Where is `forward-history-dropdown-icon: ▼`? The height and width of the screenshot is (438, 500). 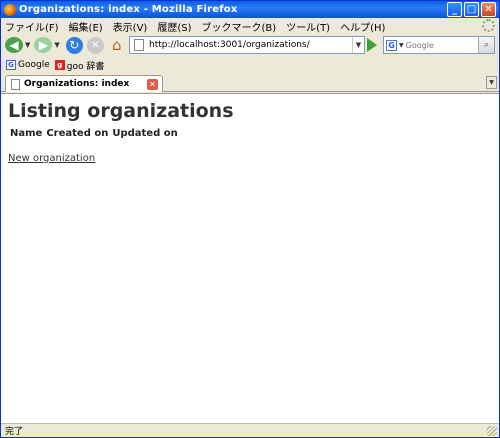 forward-history-dropdown-icon: ▼ is located at coordinates (56, 45).